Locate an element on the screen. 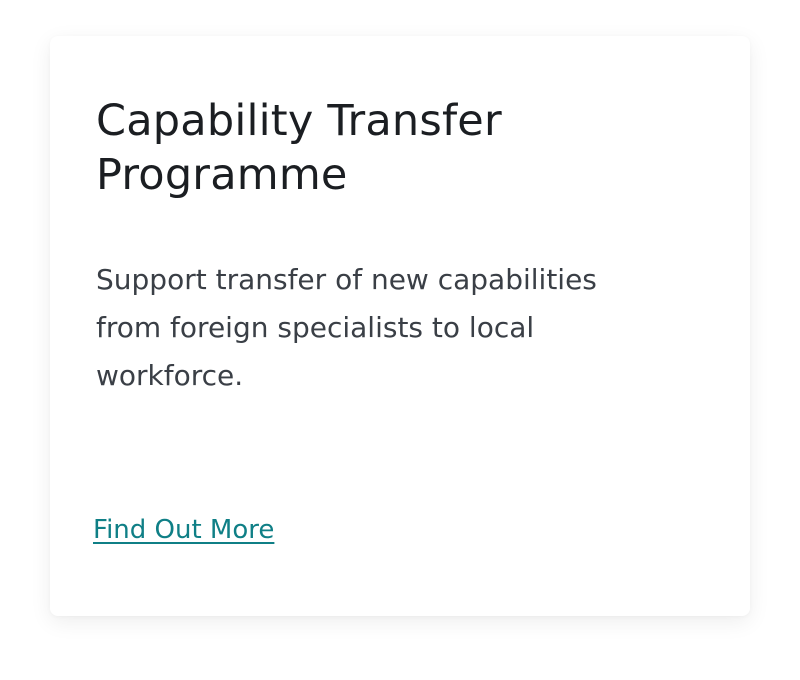  find-out-more-link: Find Out More is located at coordinates (183, 530).